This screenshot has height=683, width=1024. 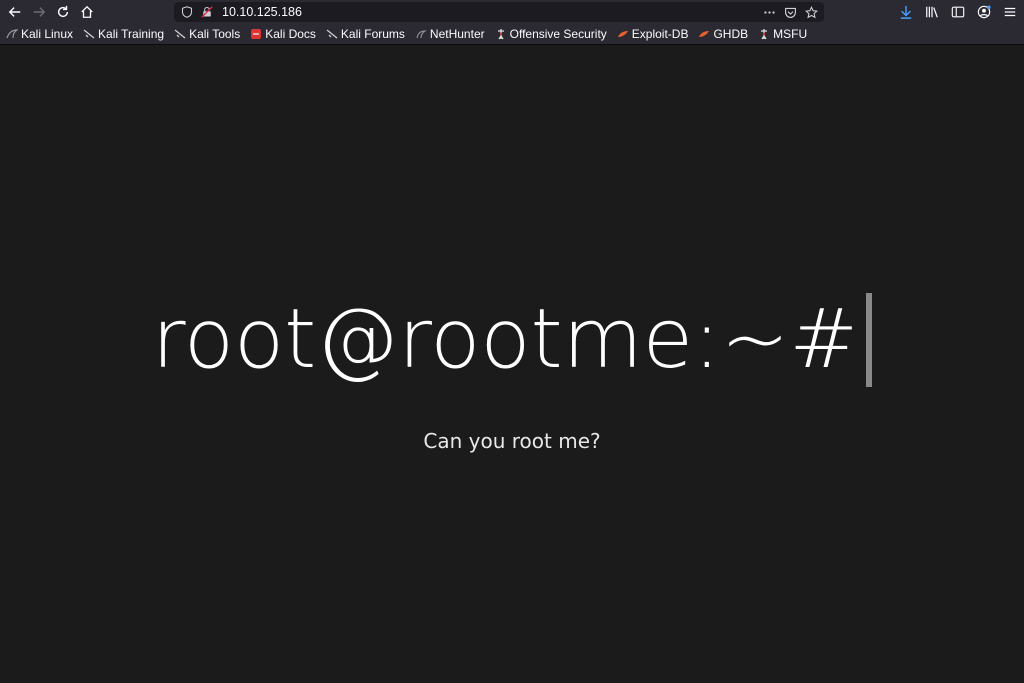 What do you see at coordinates (869, 340) in the screenshot?
I see `blinking-cursor` at bounding box center [869, 340].